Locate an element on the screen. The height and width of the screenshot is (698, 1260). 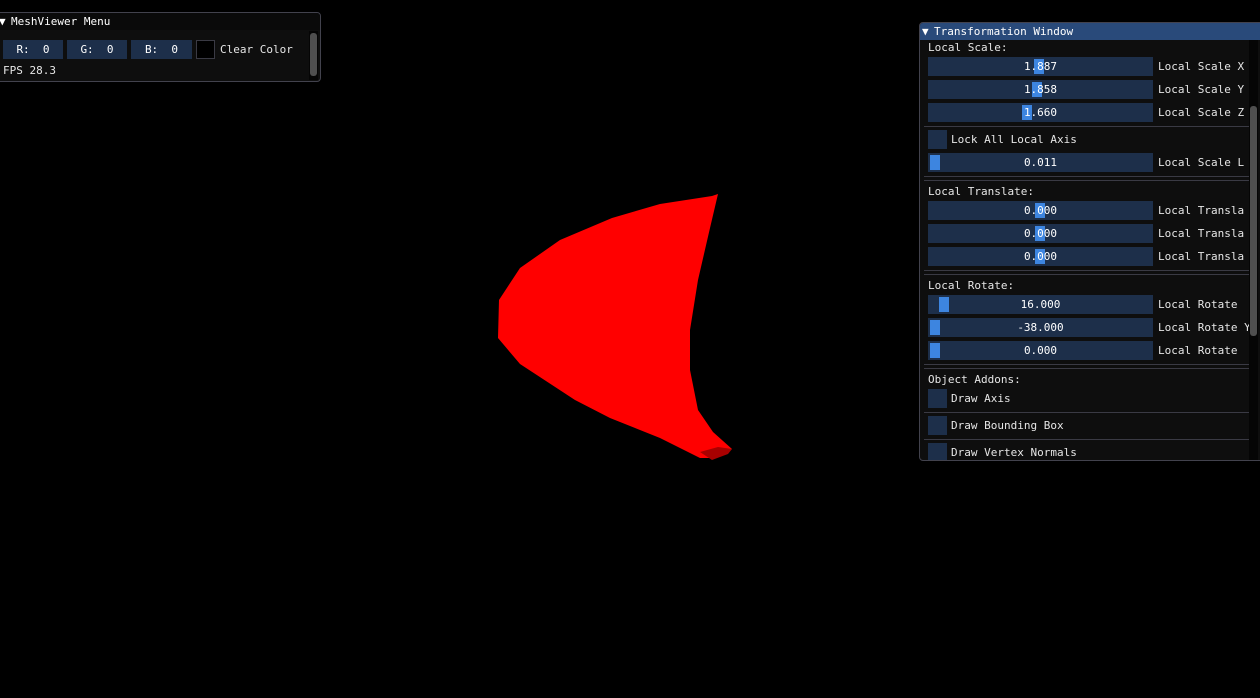
draw-bounding-box-checkbox is located at coordinates (937, 425).